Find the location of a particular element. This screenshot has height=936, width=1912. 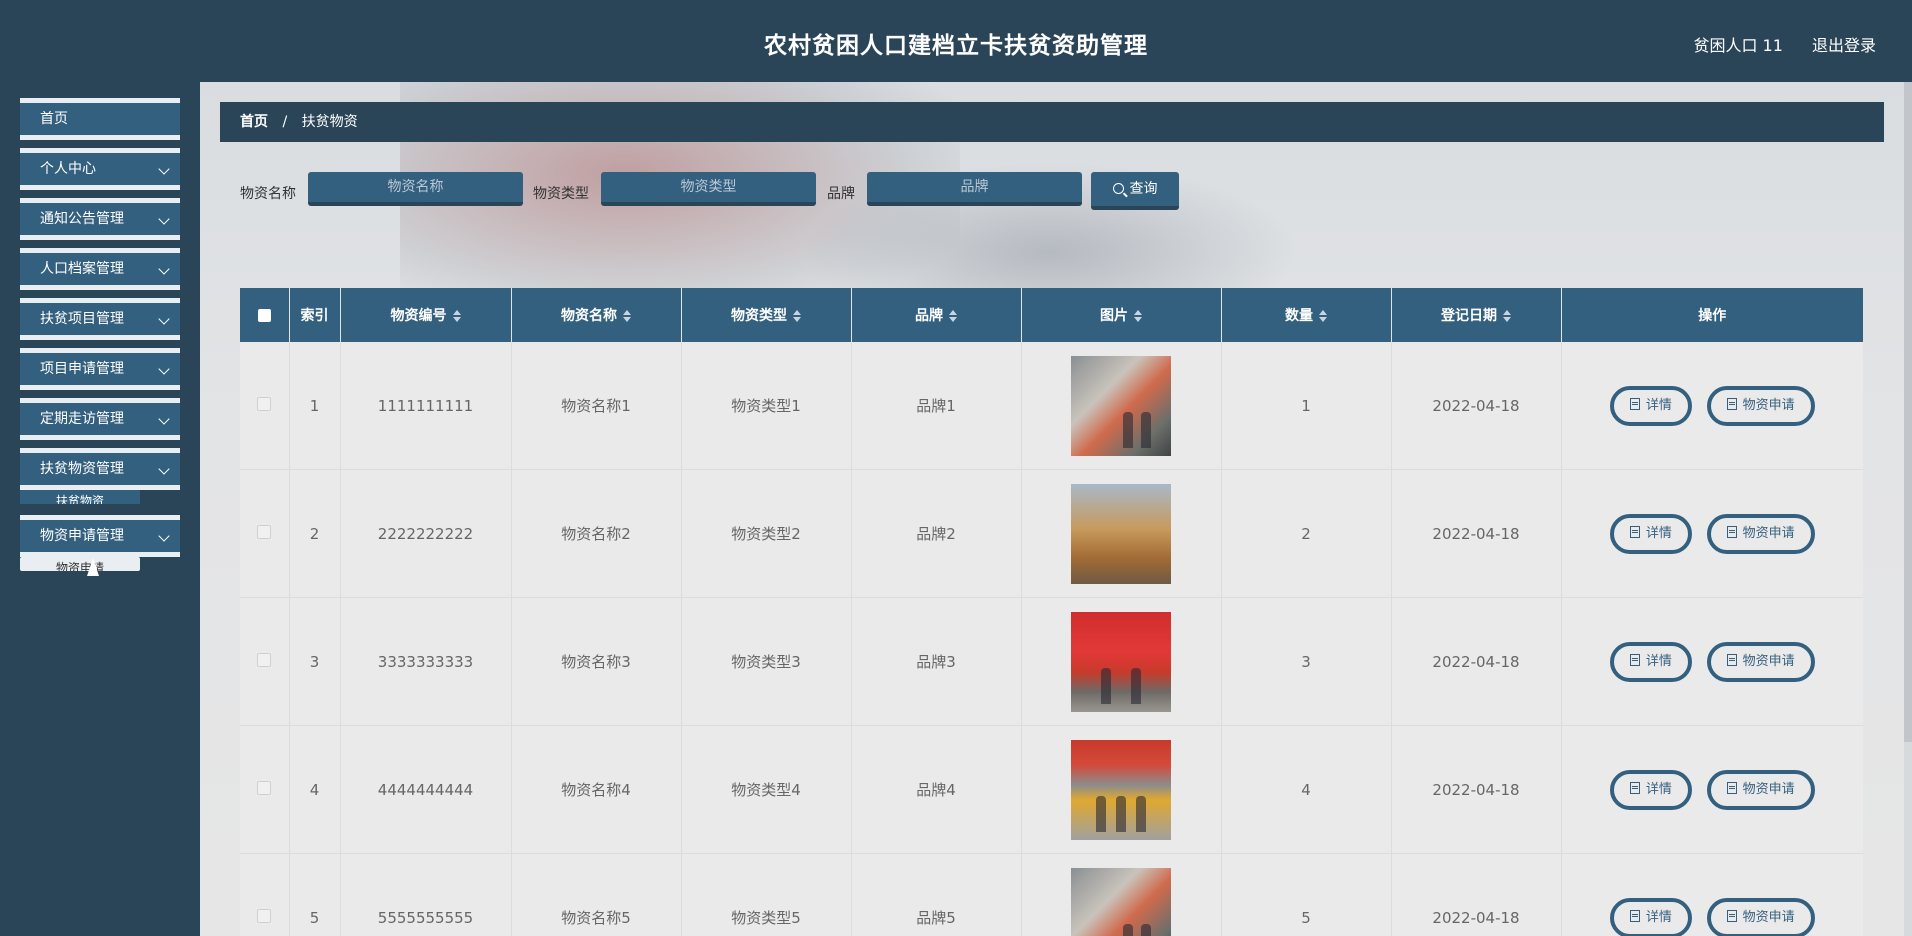

logout-link: 退出登录 is located at coordinates (1844, 45).